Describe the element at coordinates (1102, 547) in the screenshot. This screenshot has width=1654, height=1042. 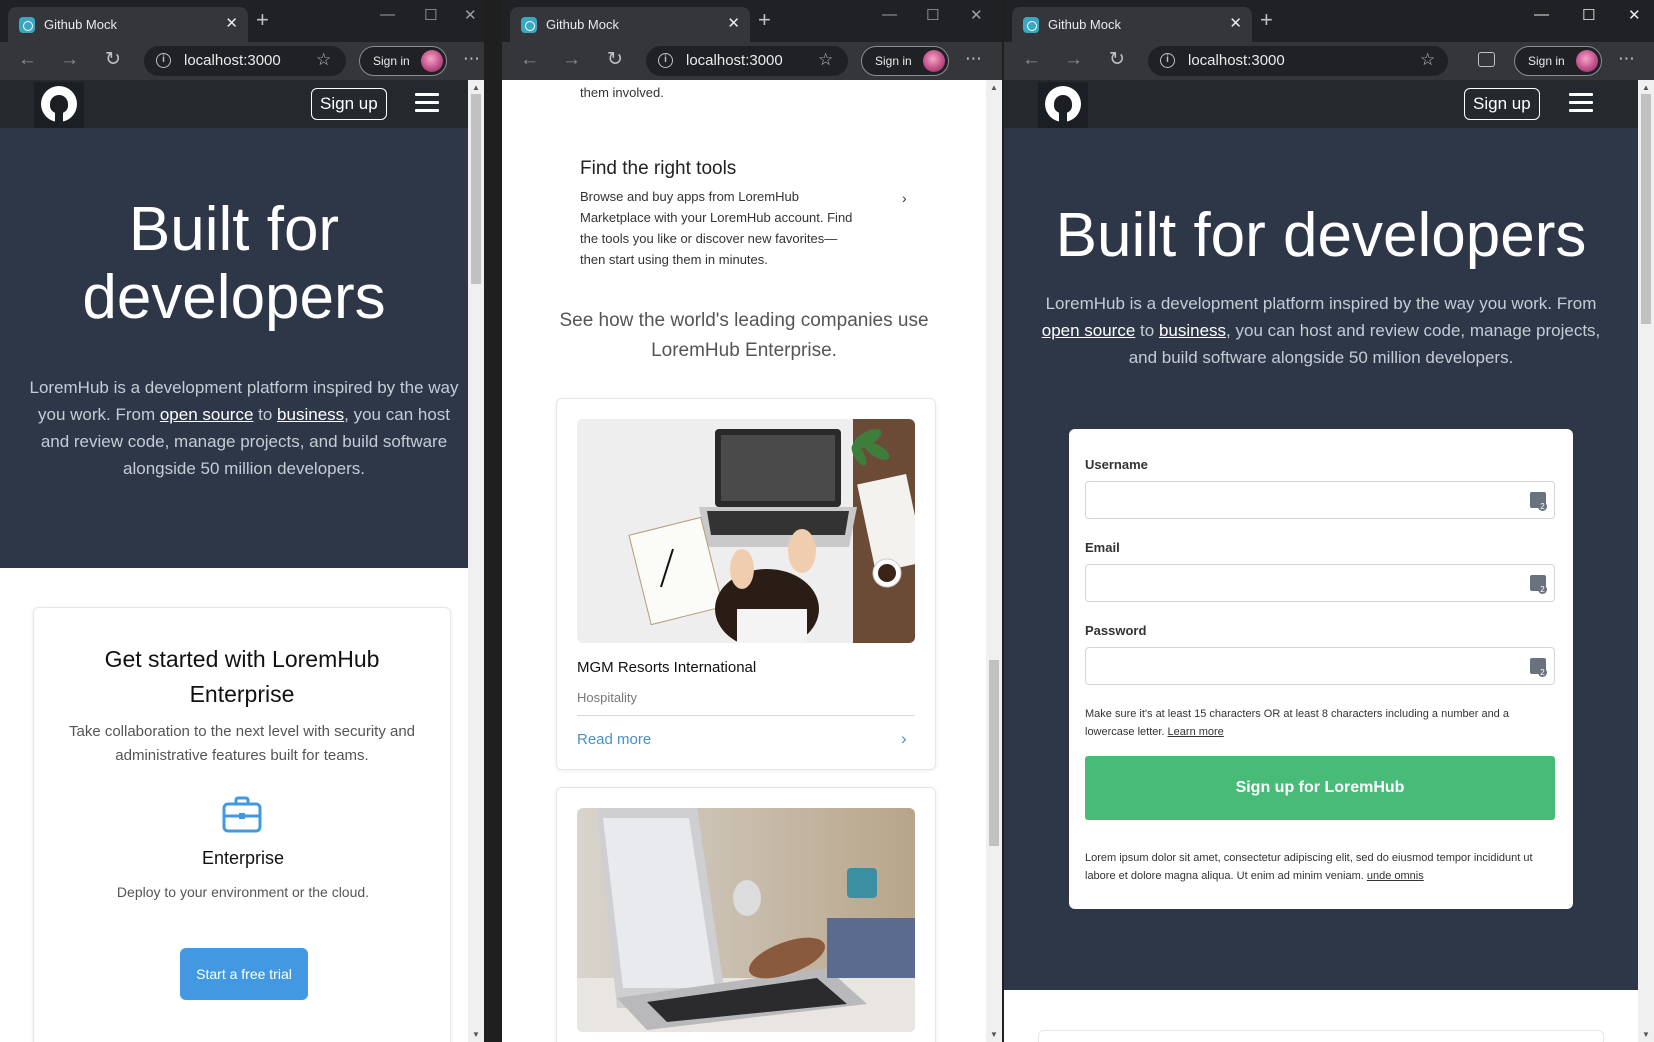
I see `email-label: Email` at that location.